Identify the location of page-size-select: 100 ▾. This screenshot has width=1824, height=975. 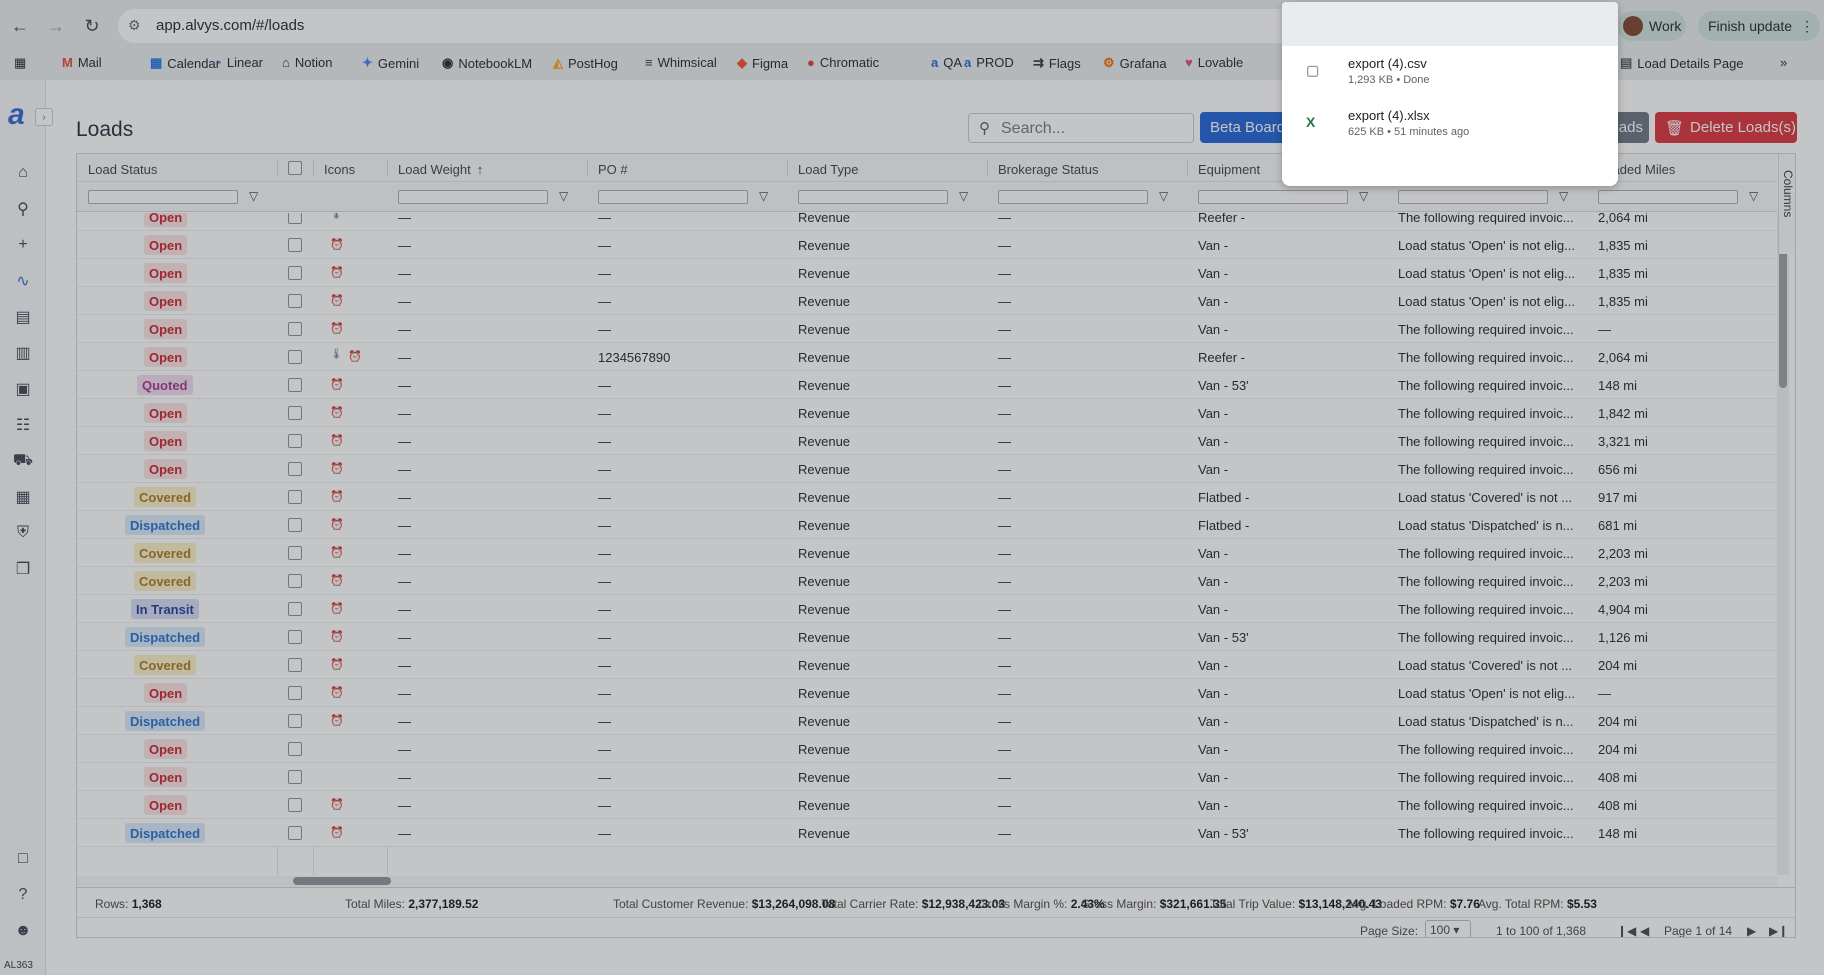
(1448, 928).